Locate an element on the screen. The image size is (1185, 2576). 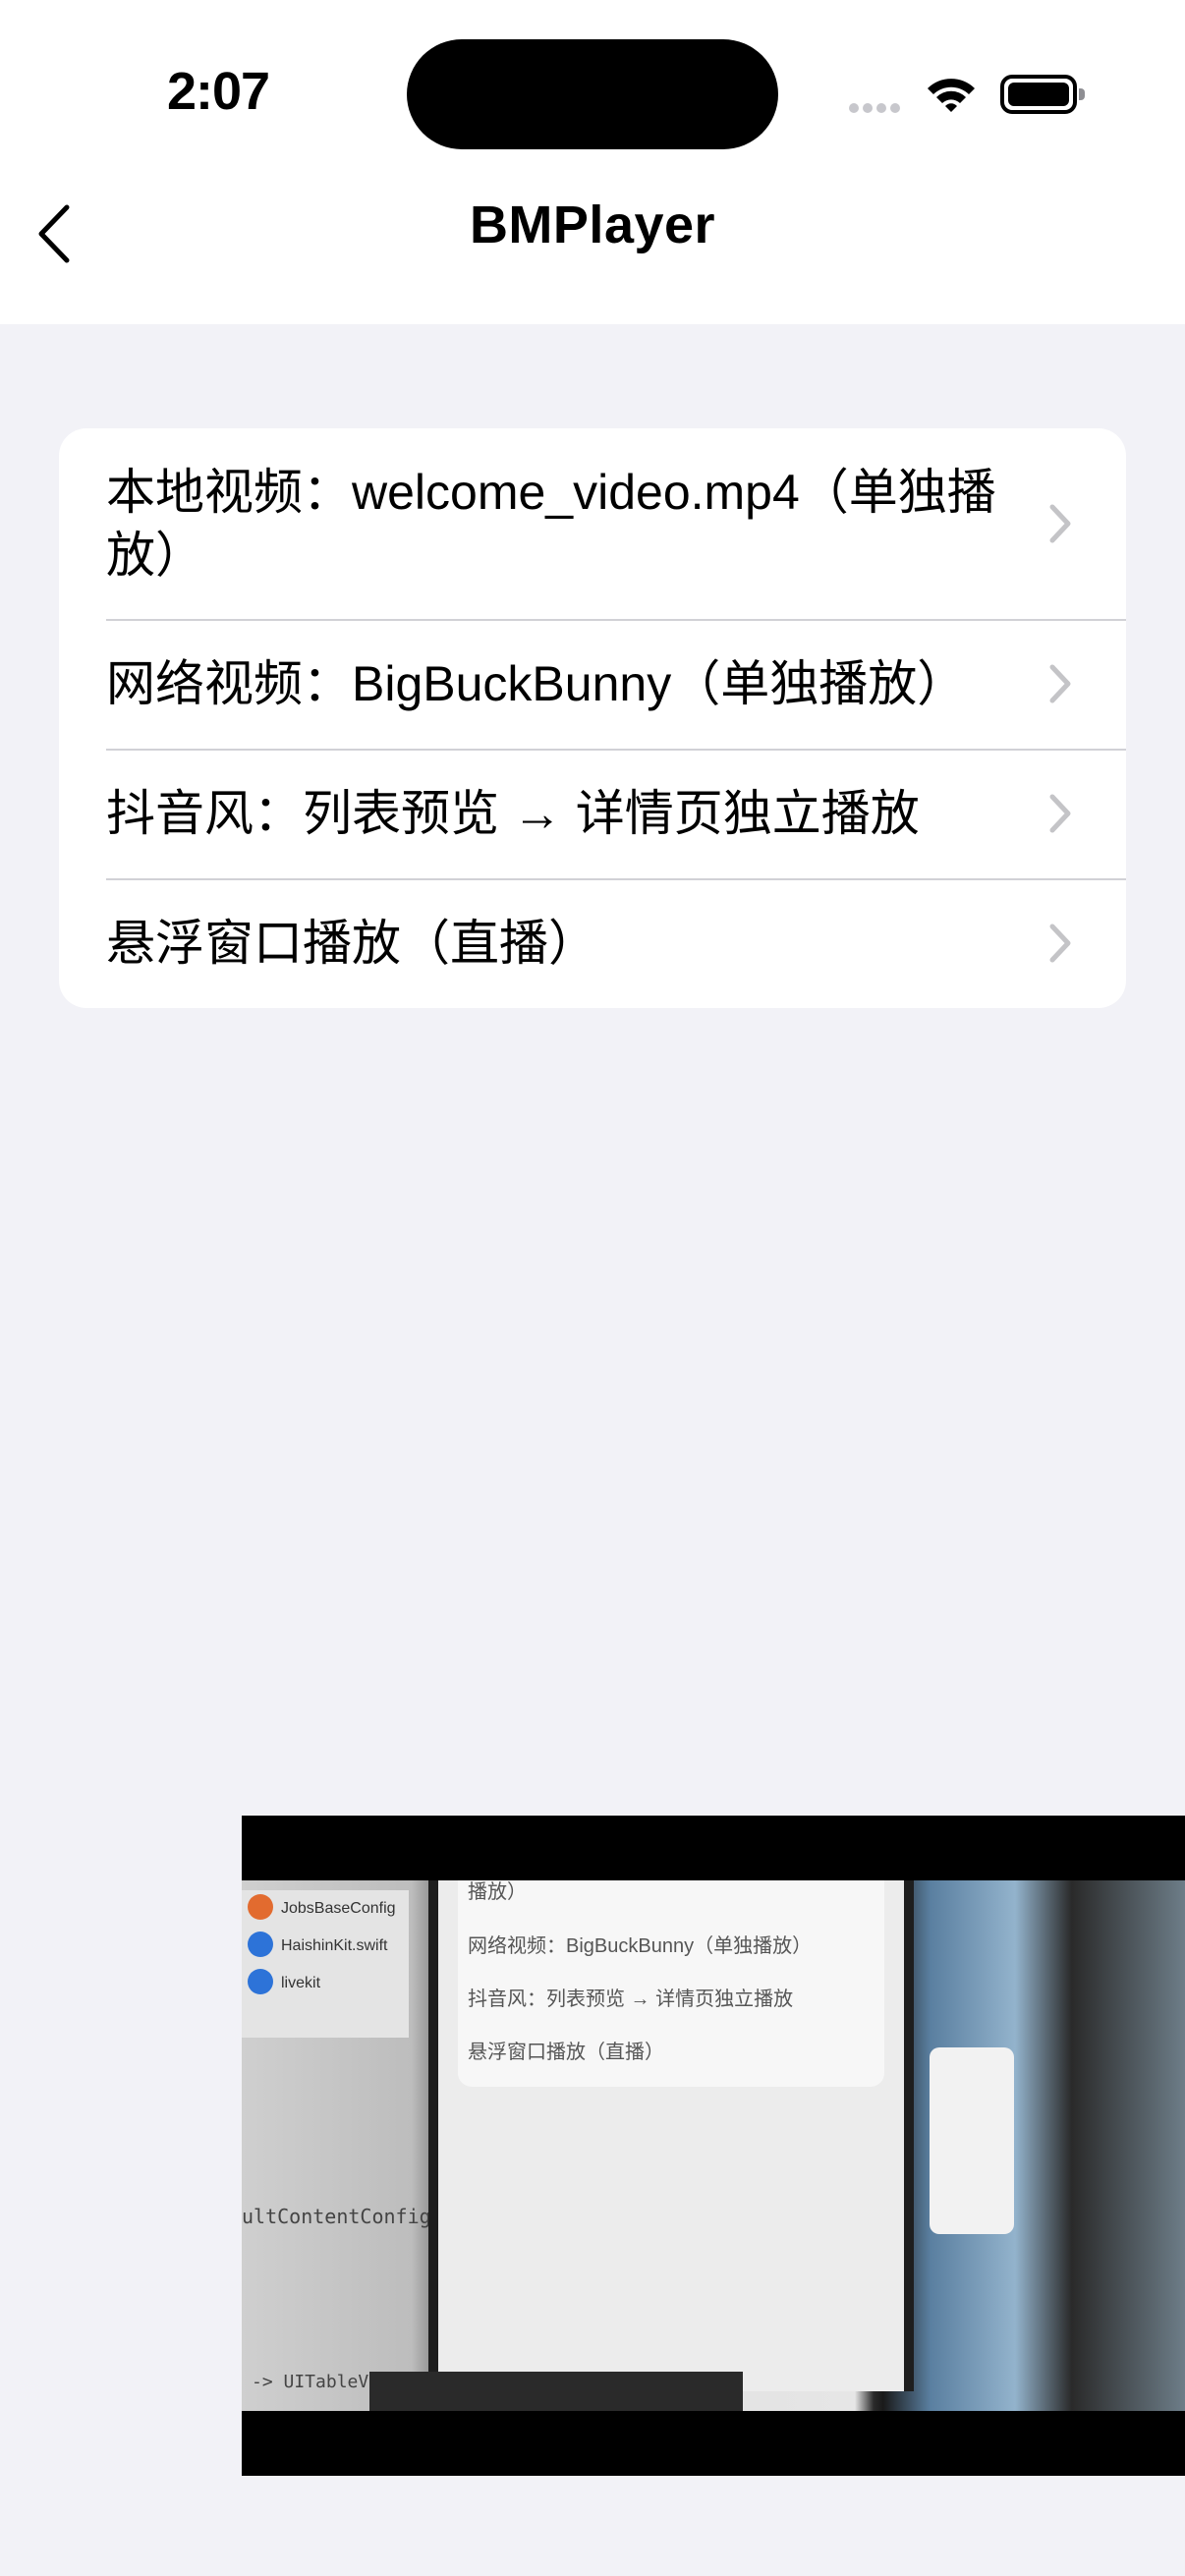
video-file-item: HaishinKit.swift is located at coordinates (325, 1946).